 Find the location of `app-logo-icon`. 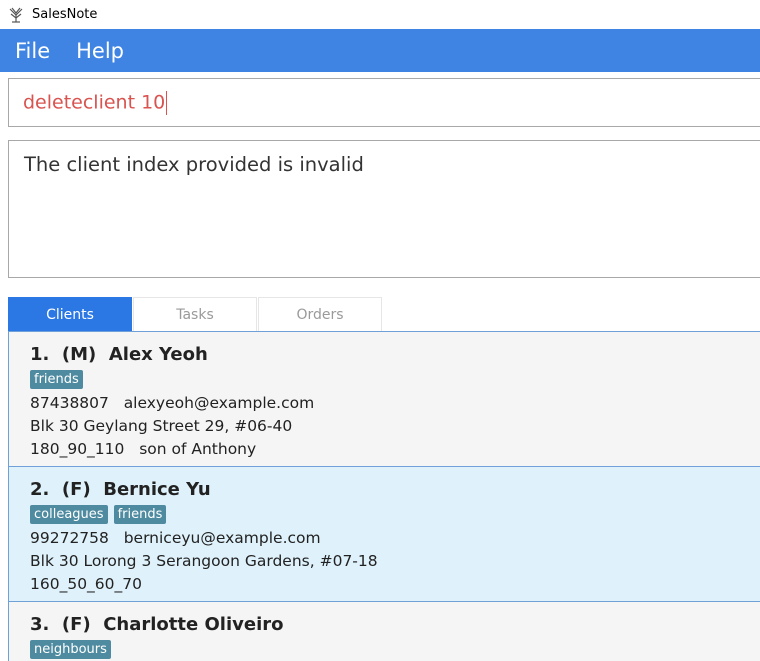

app-logo-icon is located at coordinates (16, 15).